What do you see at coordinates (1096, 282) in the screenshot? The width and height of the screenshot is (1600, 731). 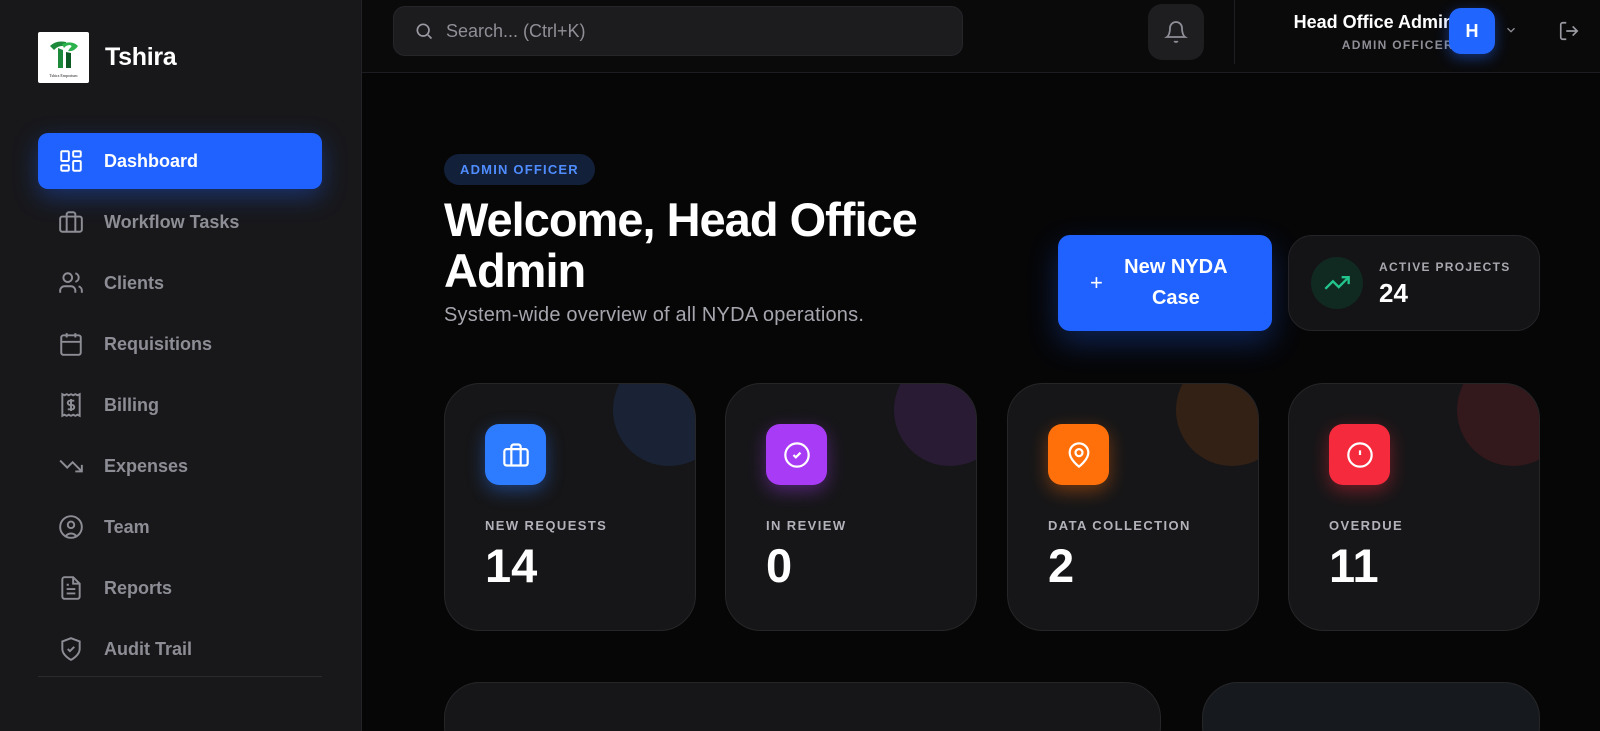 I see `plus-icon: +` at bounding box center [1096, 282].